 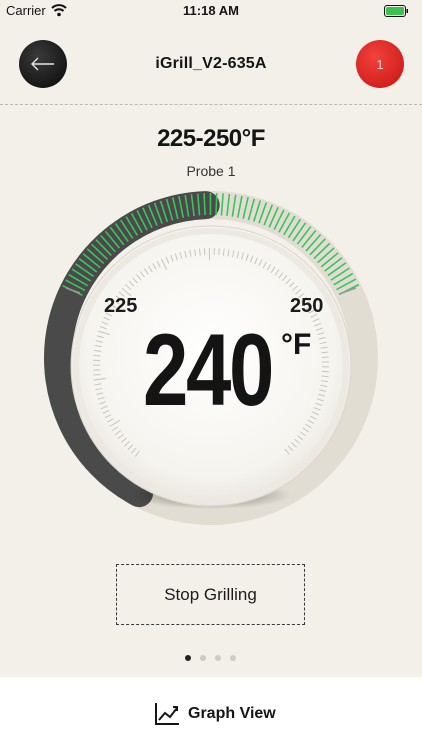 I want to click on battery-icon, so click(x=396, y=11).